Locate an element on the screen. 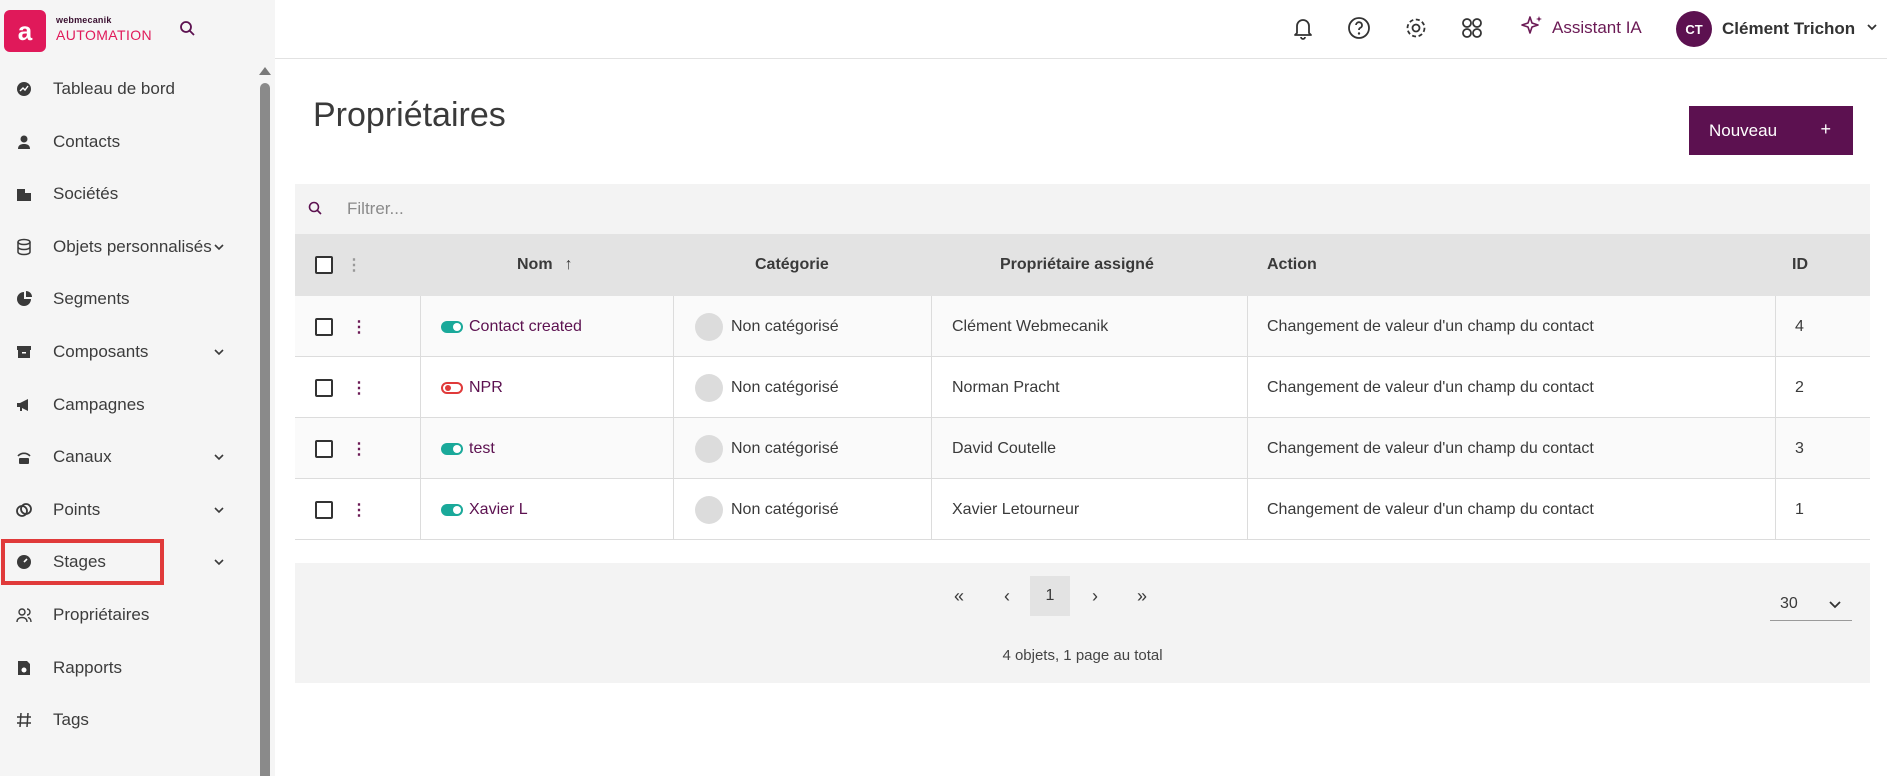  row-name-link: Contact created is located at coordinates (525, 327).